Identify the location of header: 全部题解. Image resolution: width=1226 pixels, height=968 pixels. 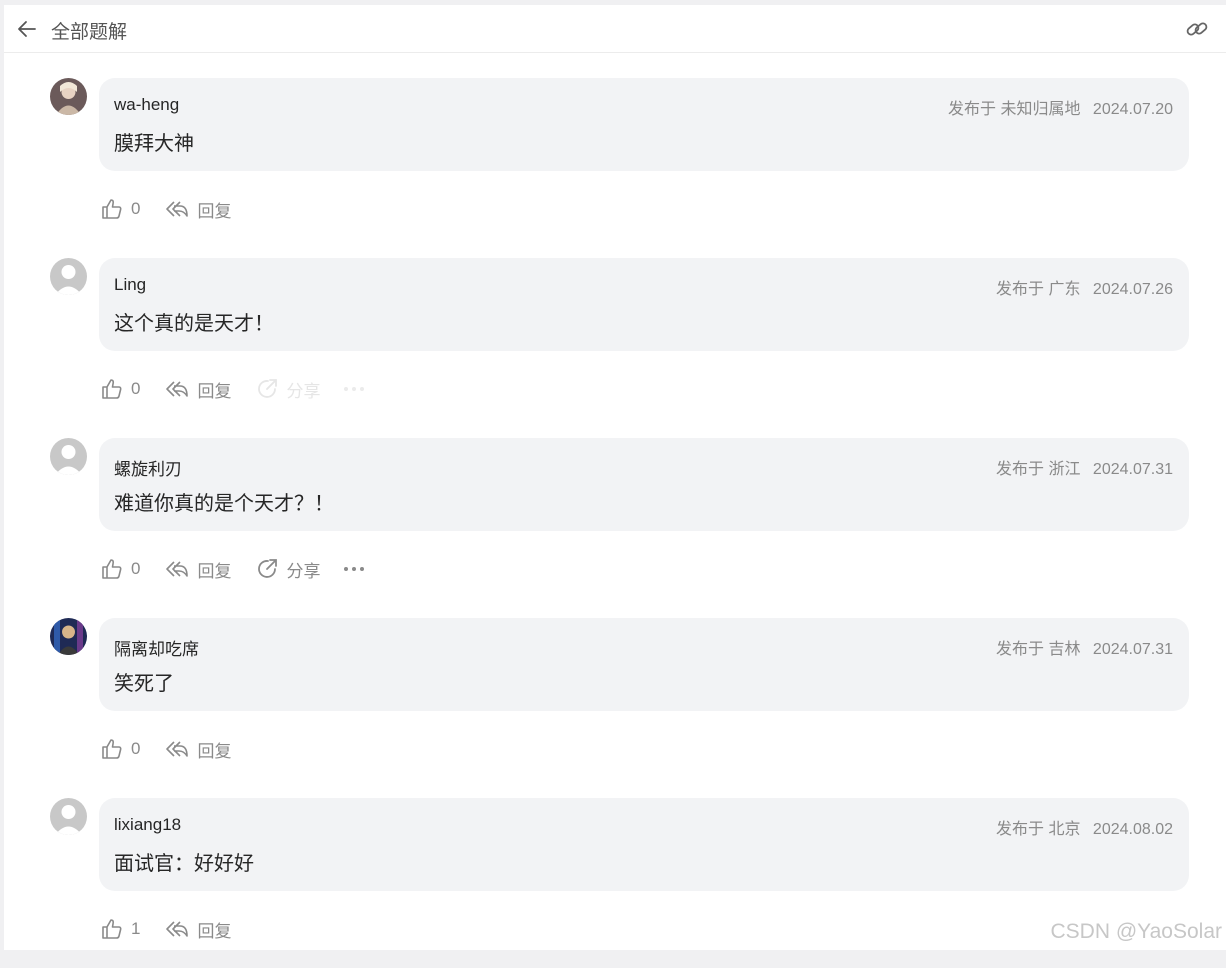
(615, 29).